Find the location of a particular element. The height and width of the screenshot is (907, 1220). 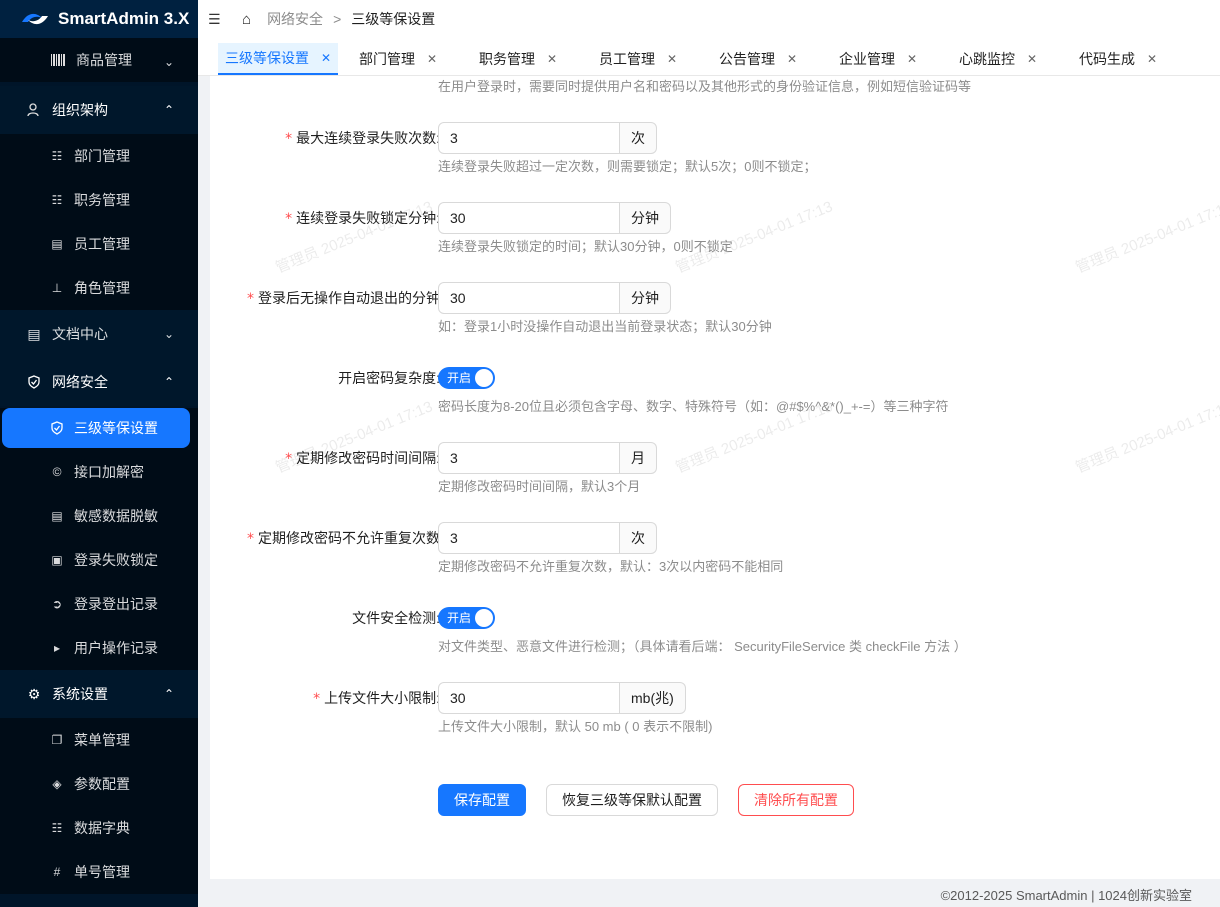

role-icon: ⊥ is located at coordinates (57, 288).